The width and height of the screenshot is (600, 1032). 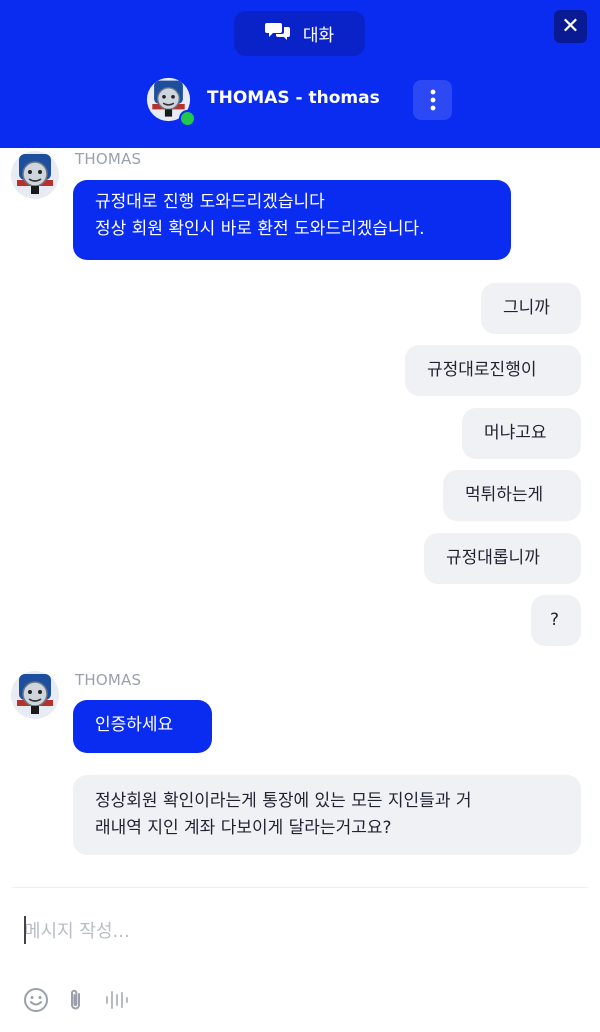 I want to click on close-icon: ✕, so click(x=570, y=26).